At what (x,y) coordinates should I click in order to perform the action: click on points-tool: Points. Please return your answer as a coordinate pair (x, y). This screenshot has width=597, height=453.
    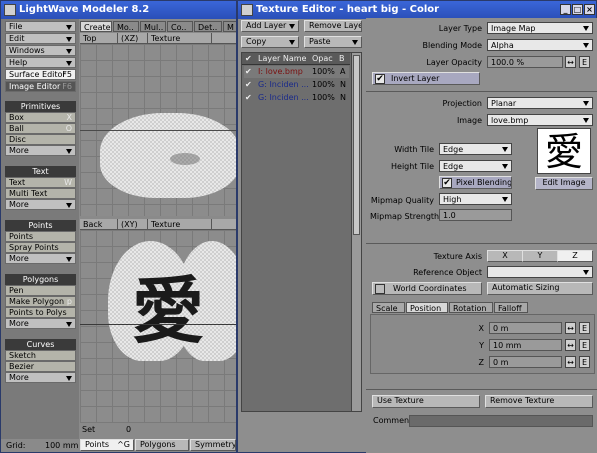
    Looking at the image, I should click on (40, 236).